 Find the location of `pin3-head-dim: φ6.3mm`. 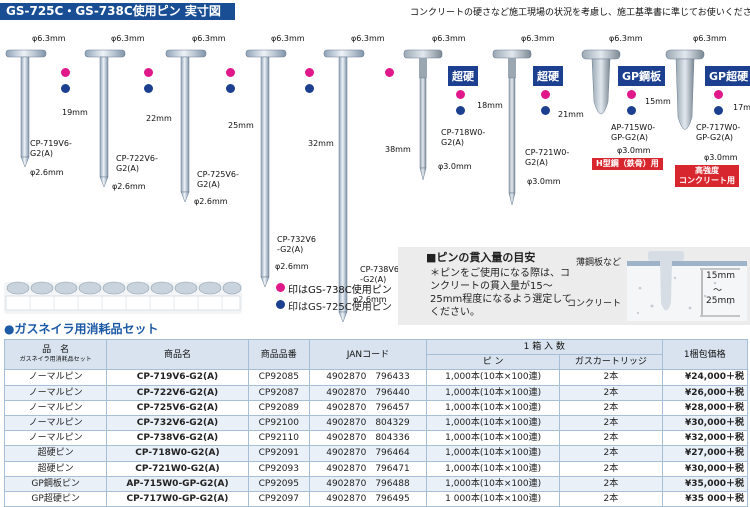

pin3-head-dim: φ6.3mm is located at coordinates (209, 38).